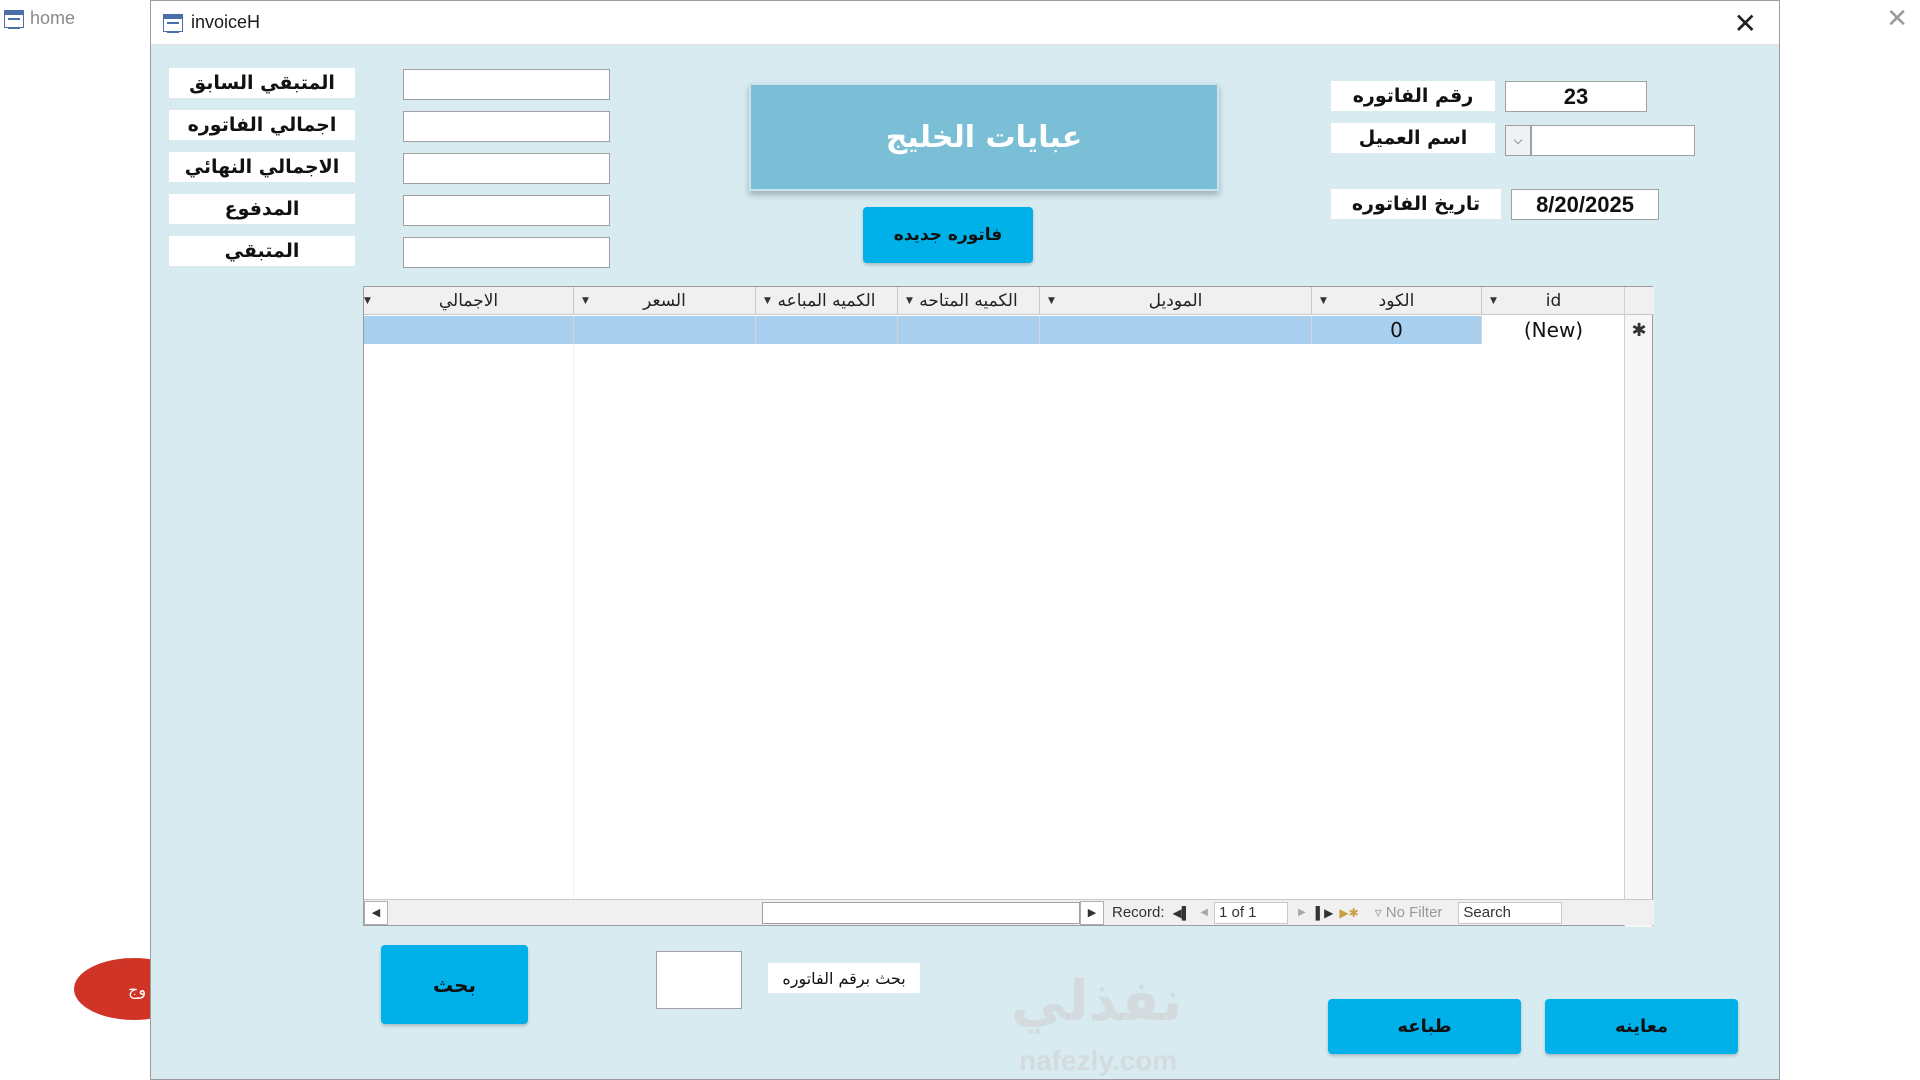 The width and height of the screenshot is (1920, 1080). I want to click on home-red-button-label: وج, so click(137, 989).